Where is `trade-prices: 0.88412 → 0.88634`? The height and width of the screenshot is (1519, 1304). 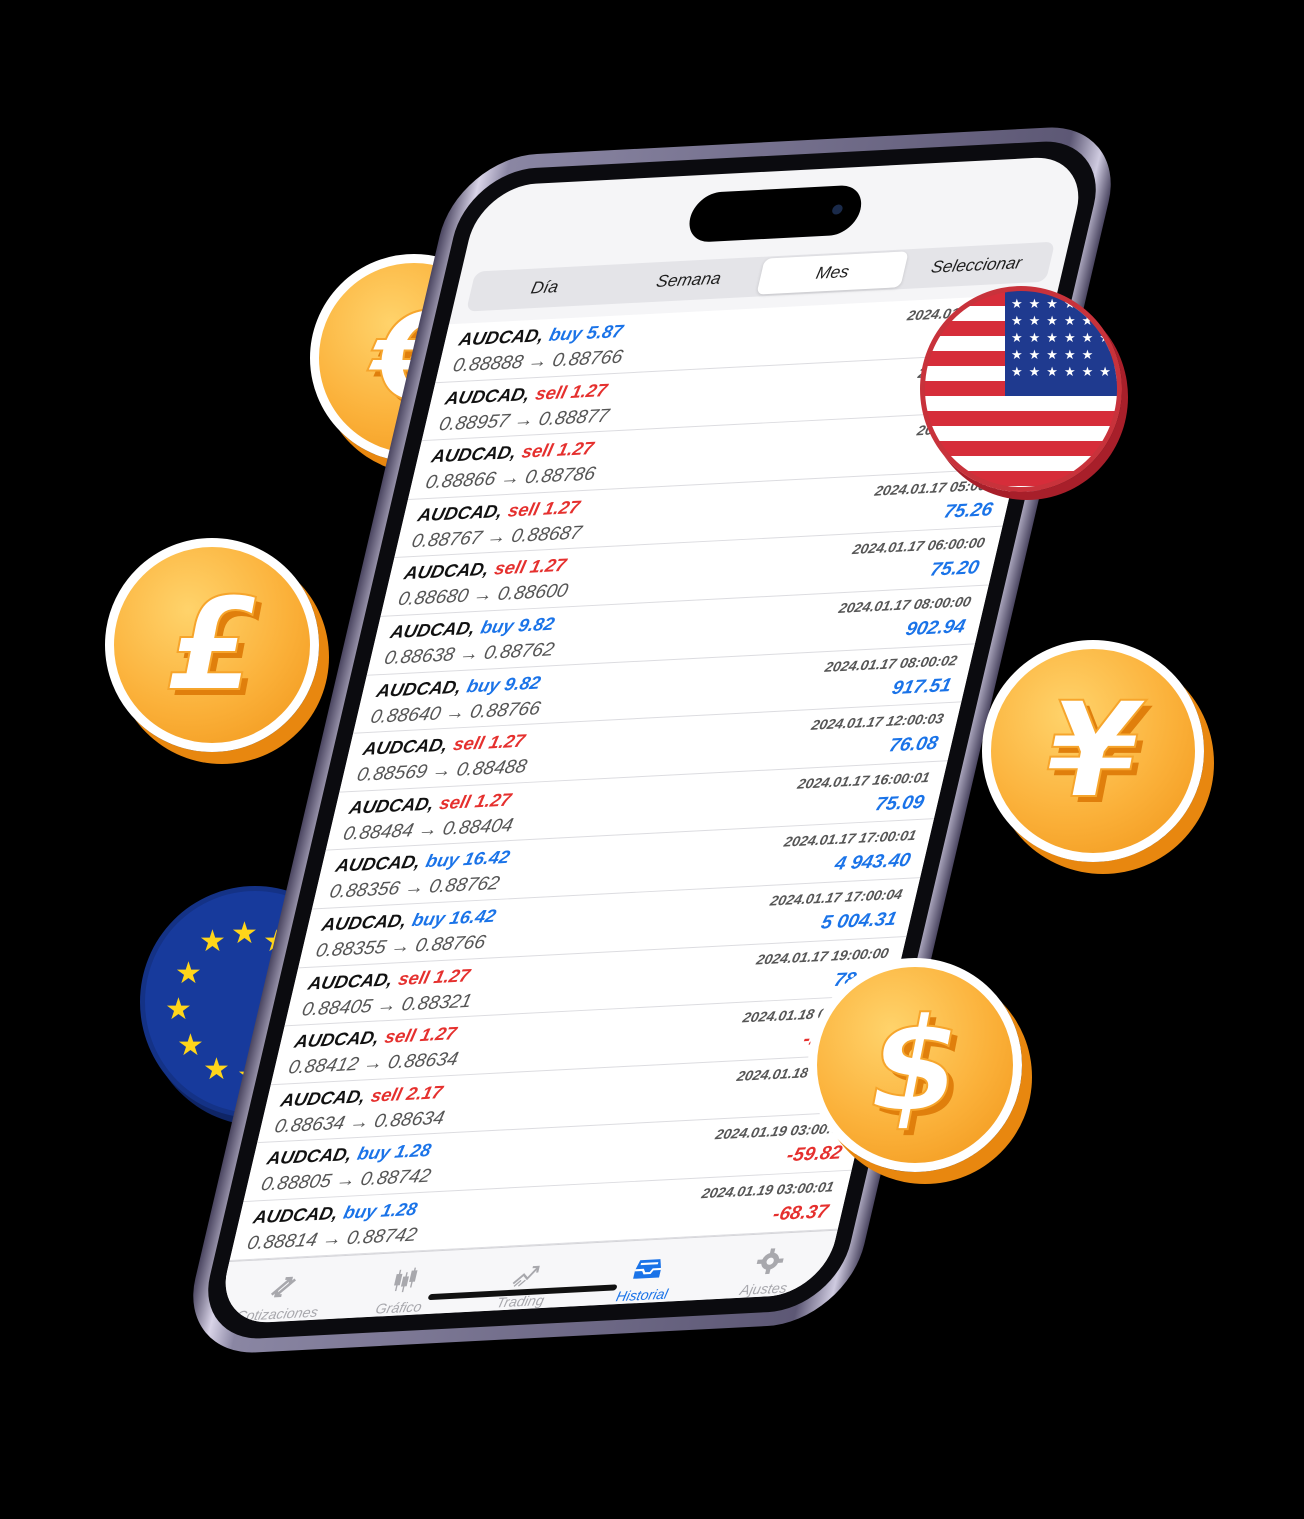
trade-prices: 0.88412 → 0.88634 is located at coordinates (373, 1063).